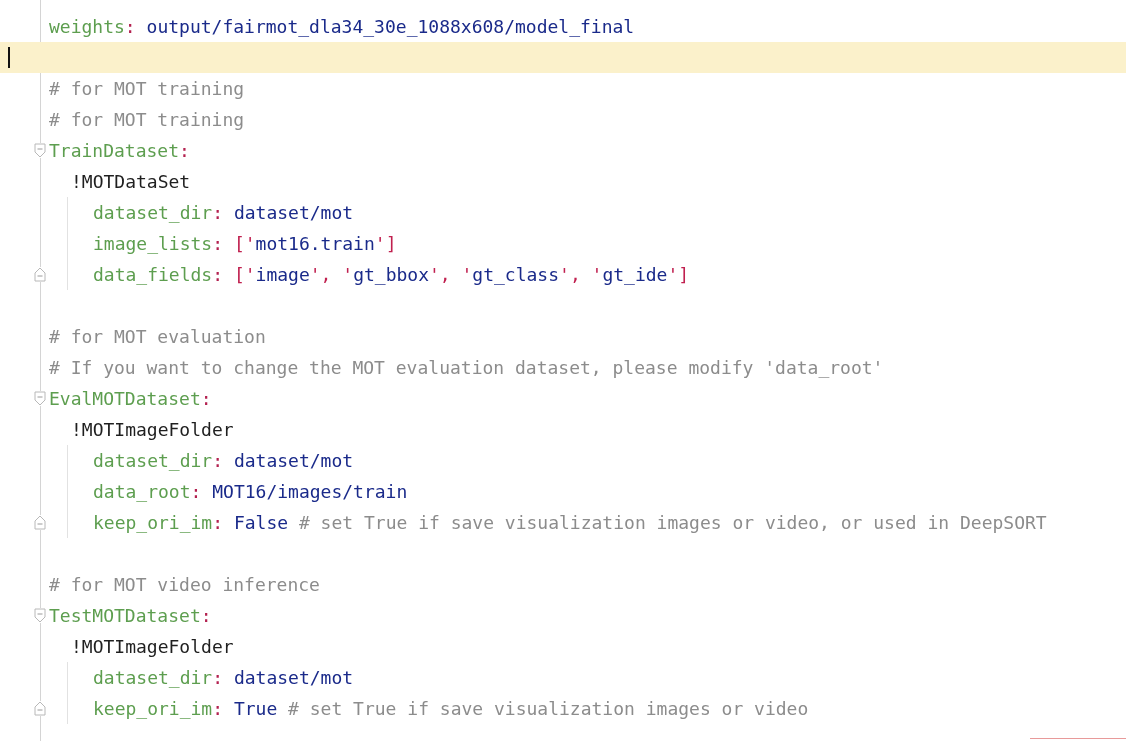  I want to click on code-line: keep_ori_im: True # set True if save visualization images or video, so click(451, 708).